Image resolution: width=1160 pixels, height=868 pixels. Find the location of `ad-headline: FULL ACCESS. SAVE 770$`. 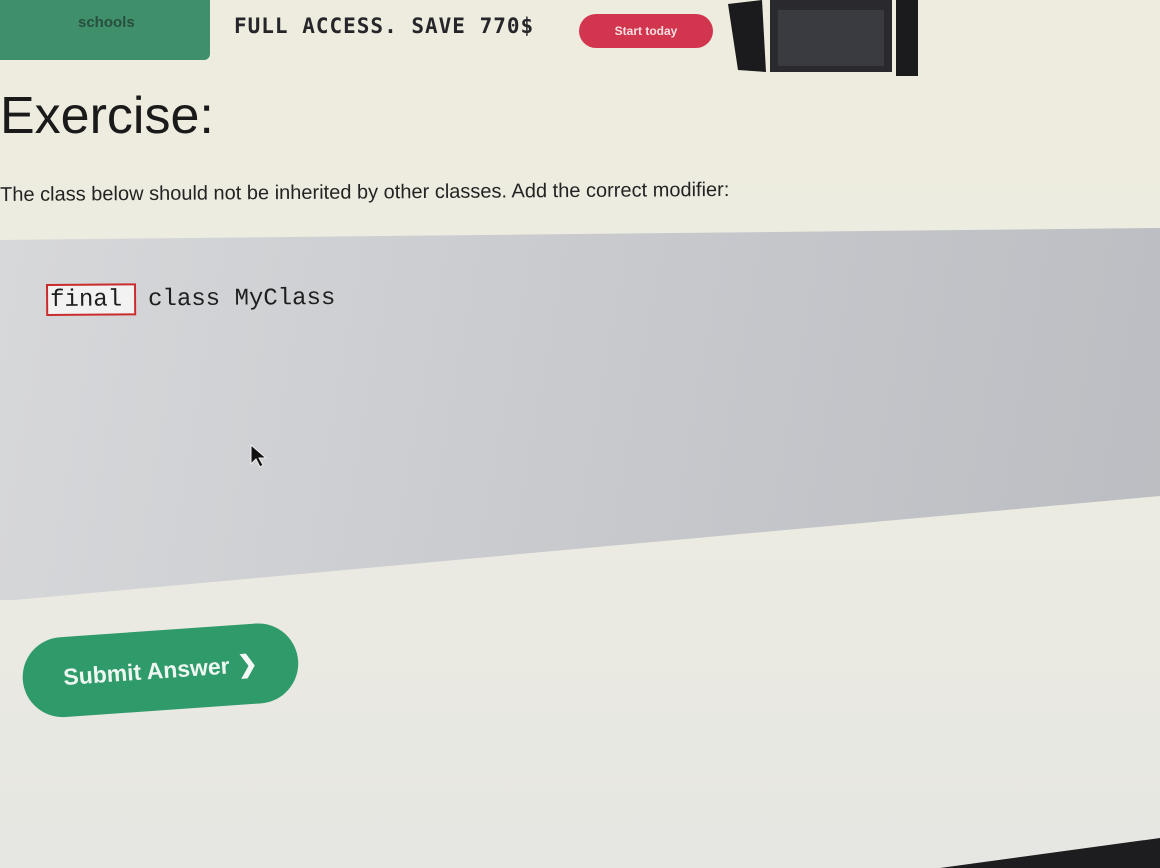

ad-headline: FULL ACCESS. SAVE 770$ is located at coordinates (384, 26).